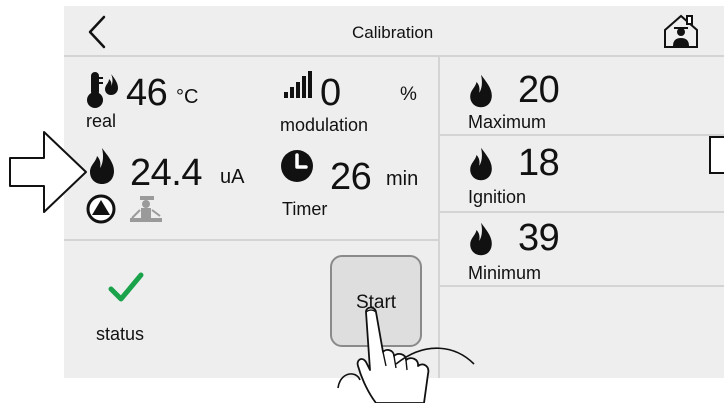  I want to click on chevron-left-icon, so click(97, 32).